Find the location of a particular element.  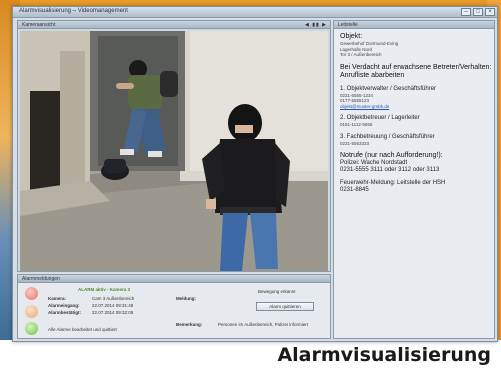

alarm-orange-light-icon is located at coordinates (31, 311).